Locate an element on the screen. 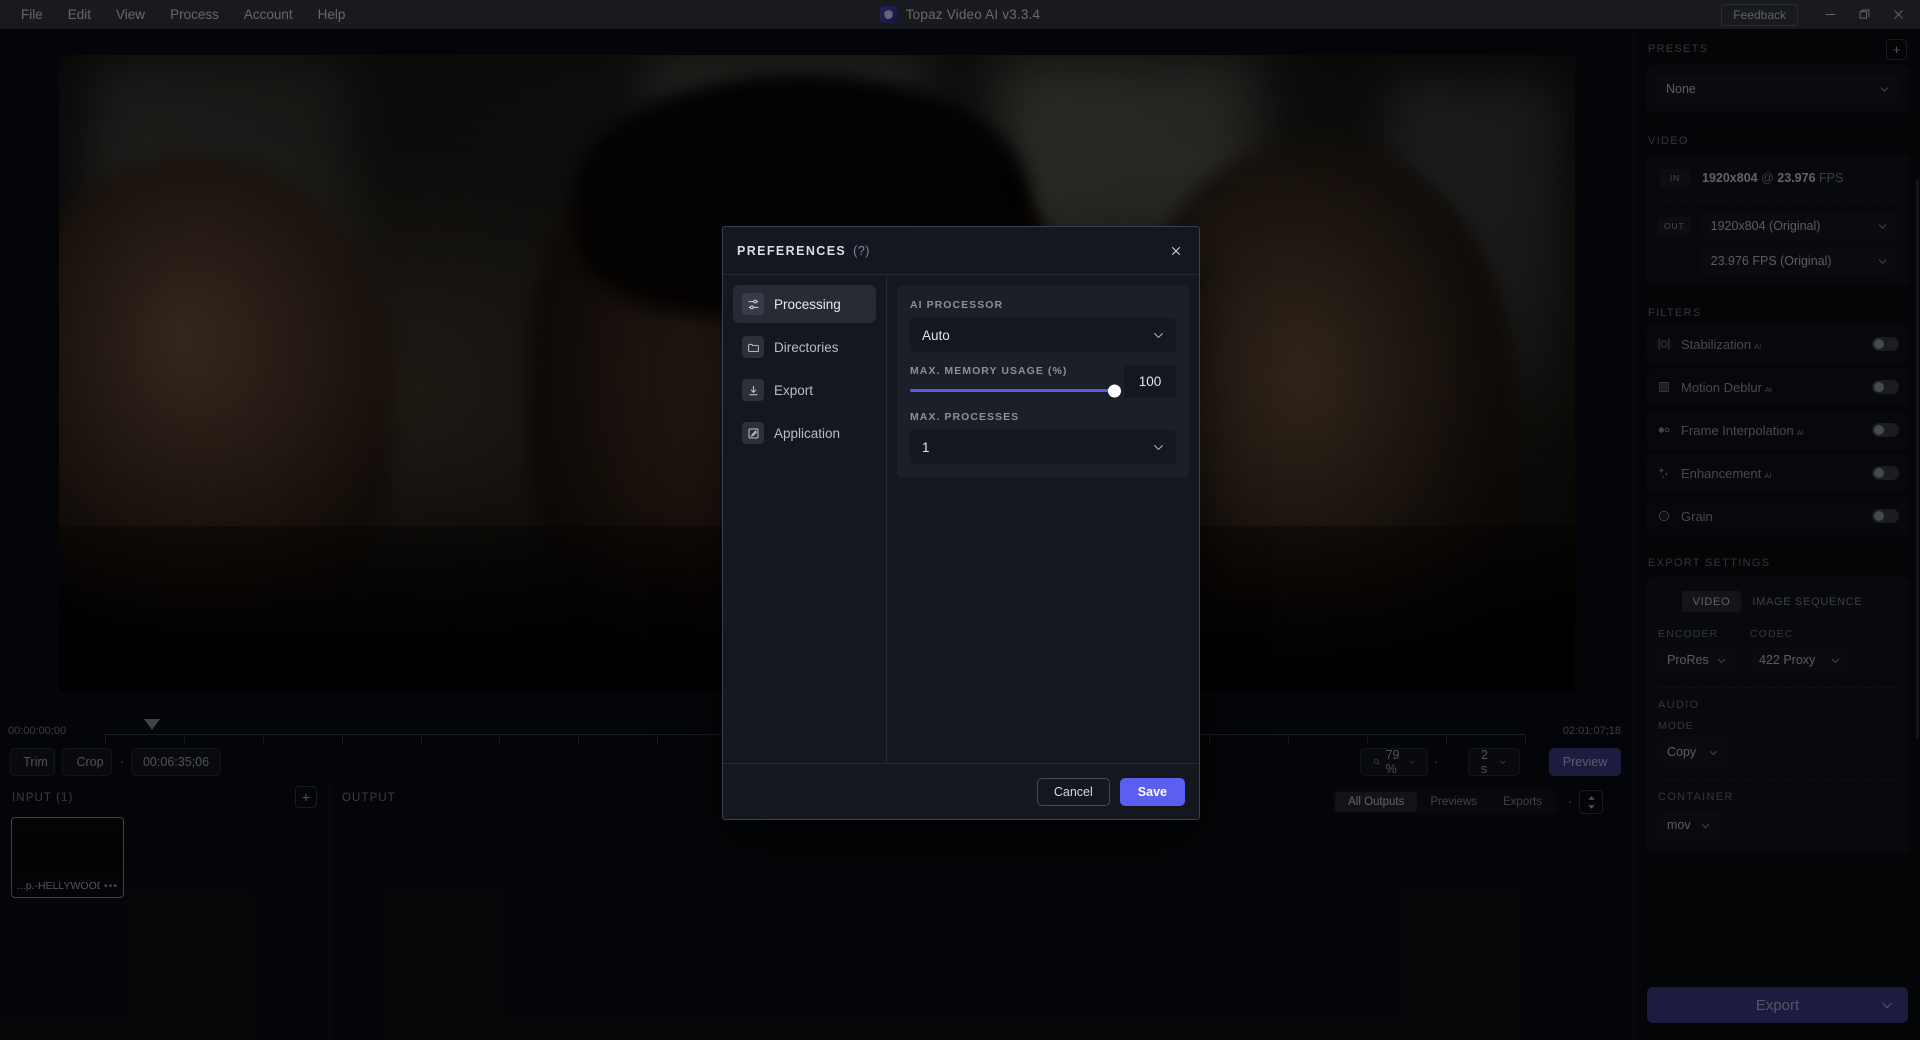  nav-label-processing: Processing is located at coordinates (807, 304).